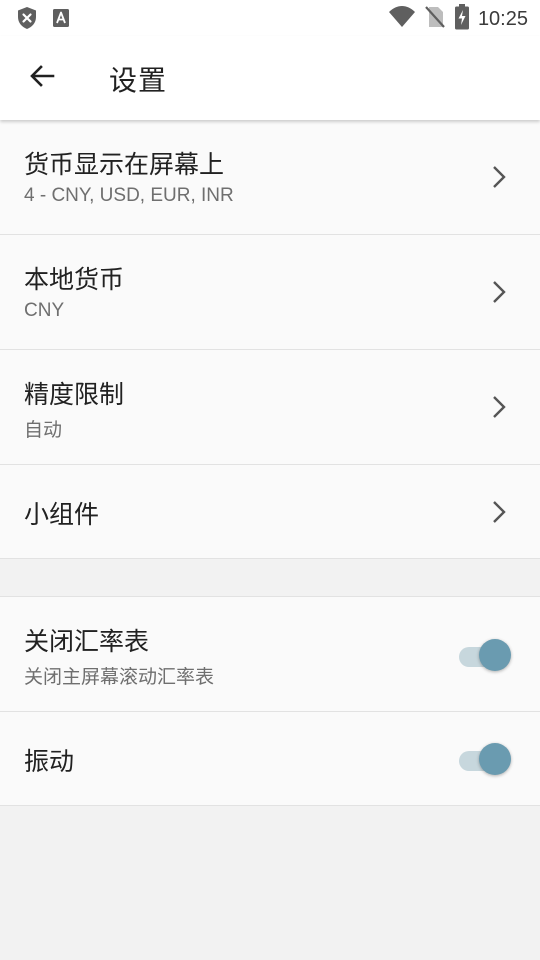 This screenshot has width=540, height=960. Describe the element at coordinates (49, 761) in the screenshot. I see `setting-title: 振动` at that location.